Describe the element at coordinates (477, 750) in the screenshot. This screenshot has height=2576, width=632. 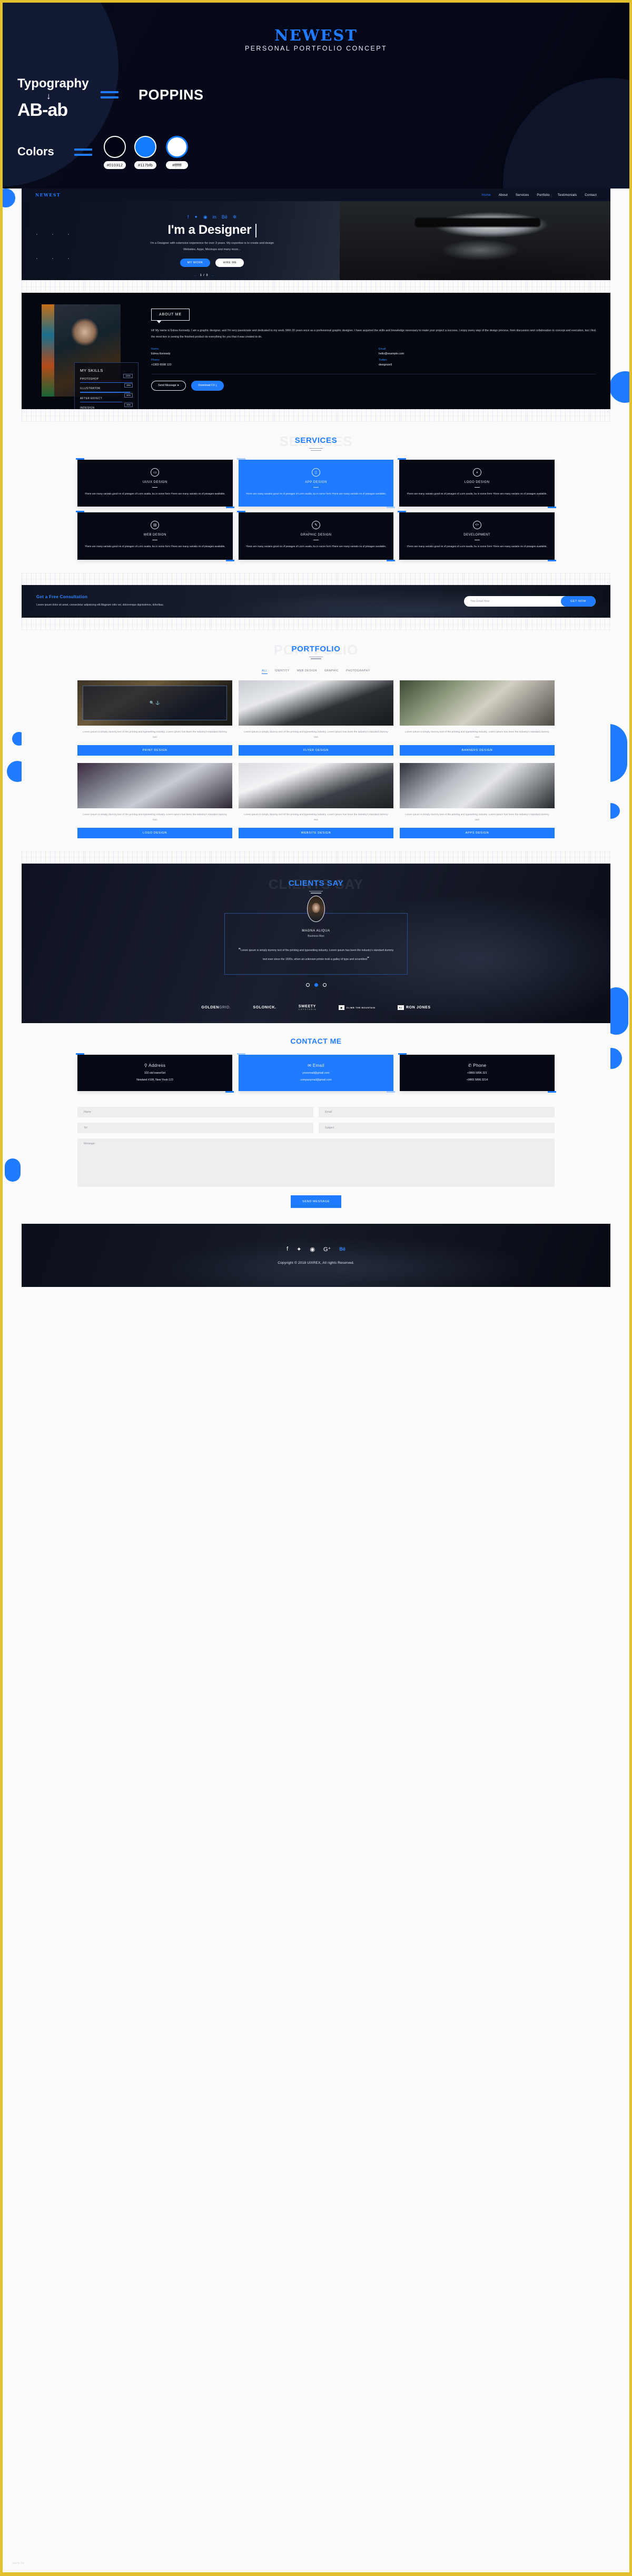
I see `portfolio-button: BANNERS DESIGN` at that location.